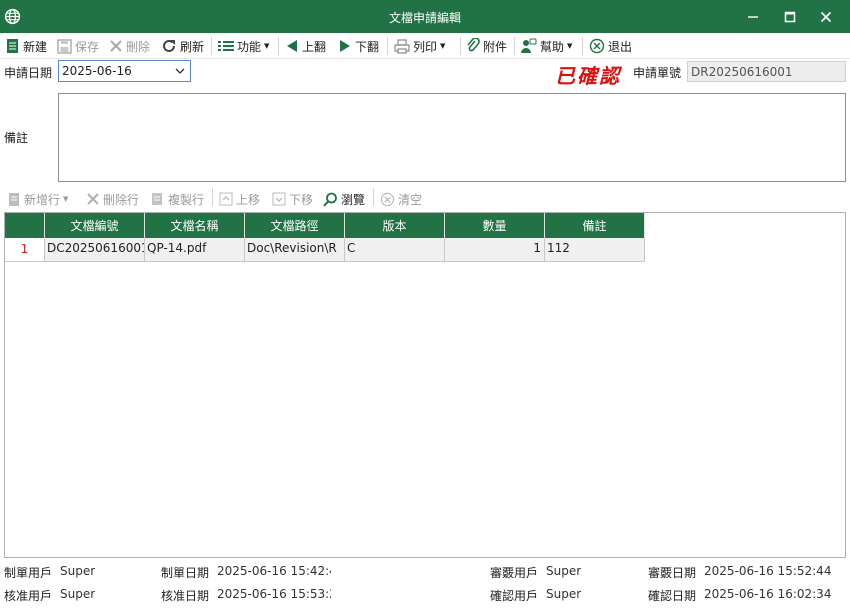  I want to click on exit-button: 退出, so click(610, 46).